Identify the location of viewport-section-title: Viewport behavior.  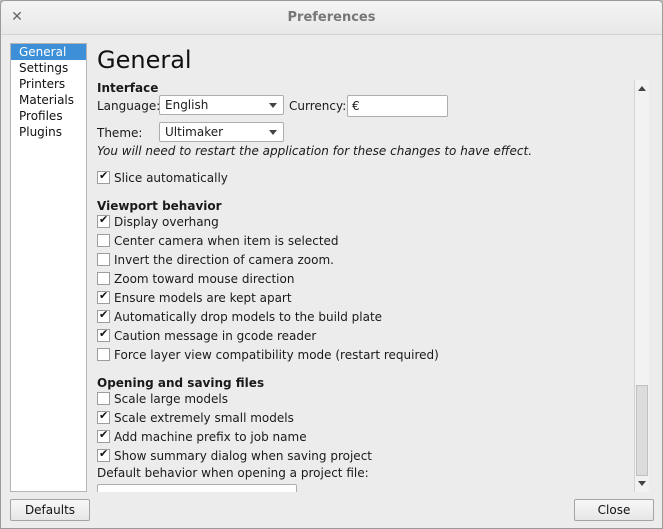
(159, 206).